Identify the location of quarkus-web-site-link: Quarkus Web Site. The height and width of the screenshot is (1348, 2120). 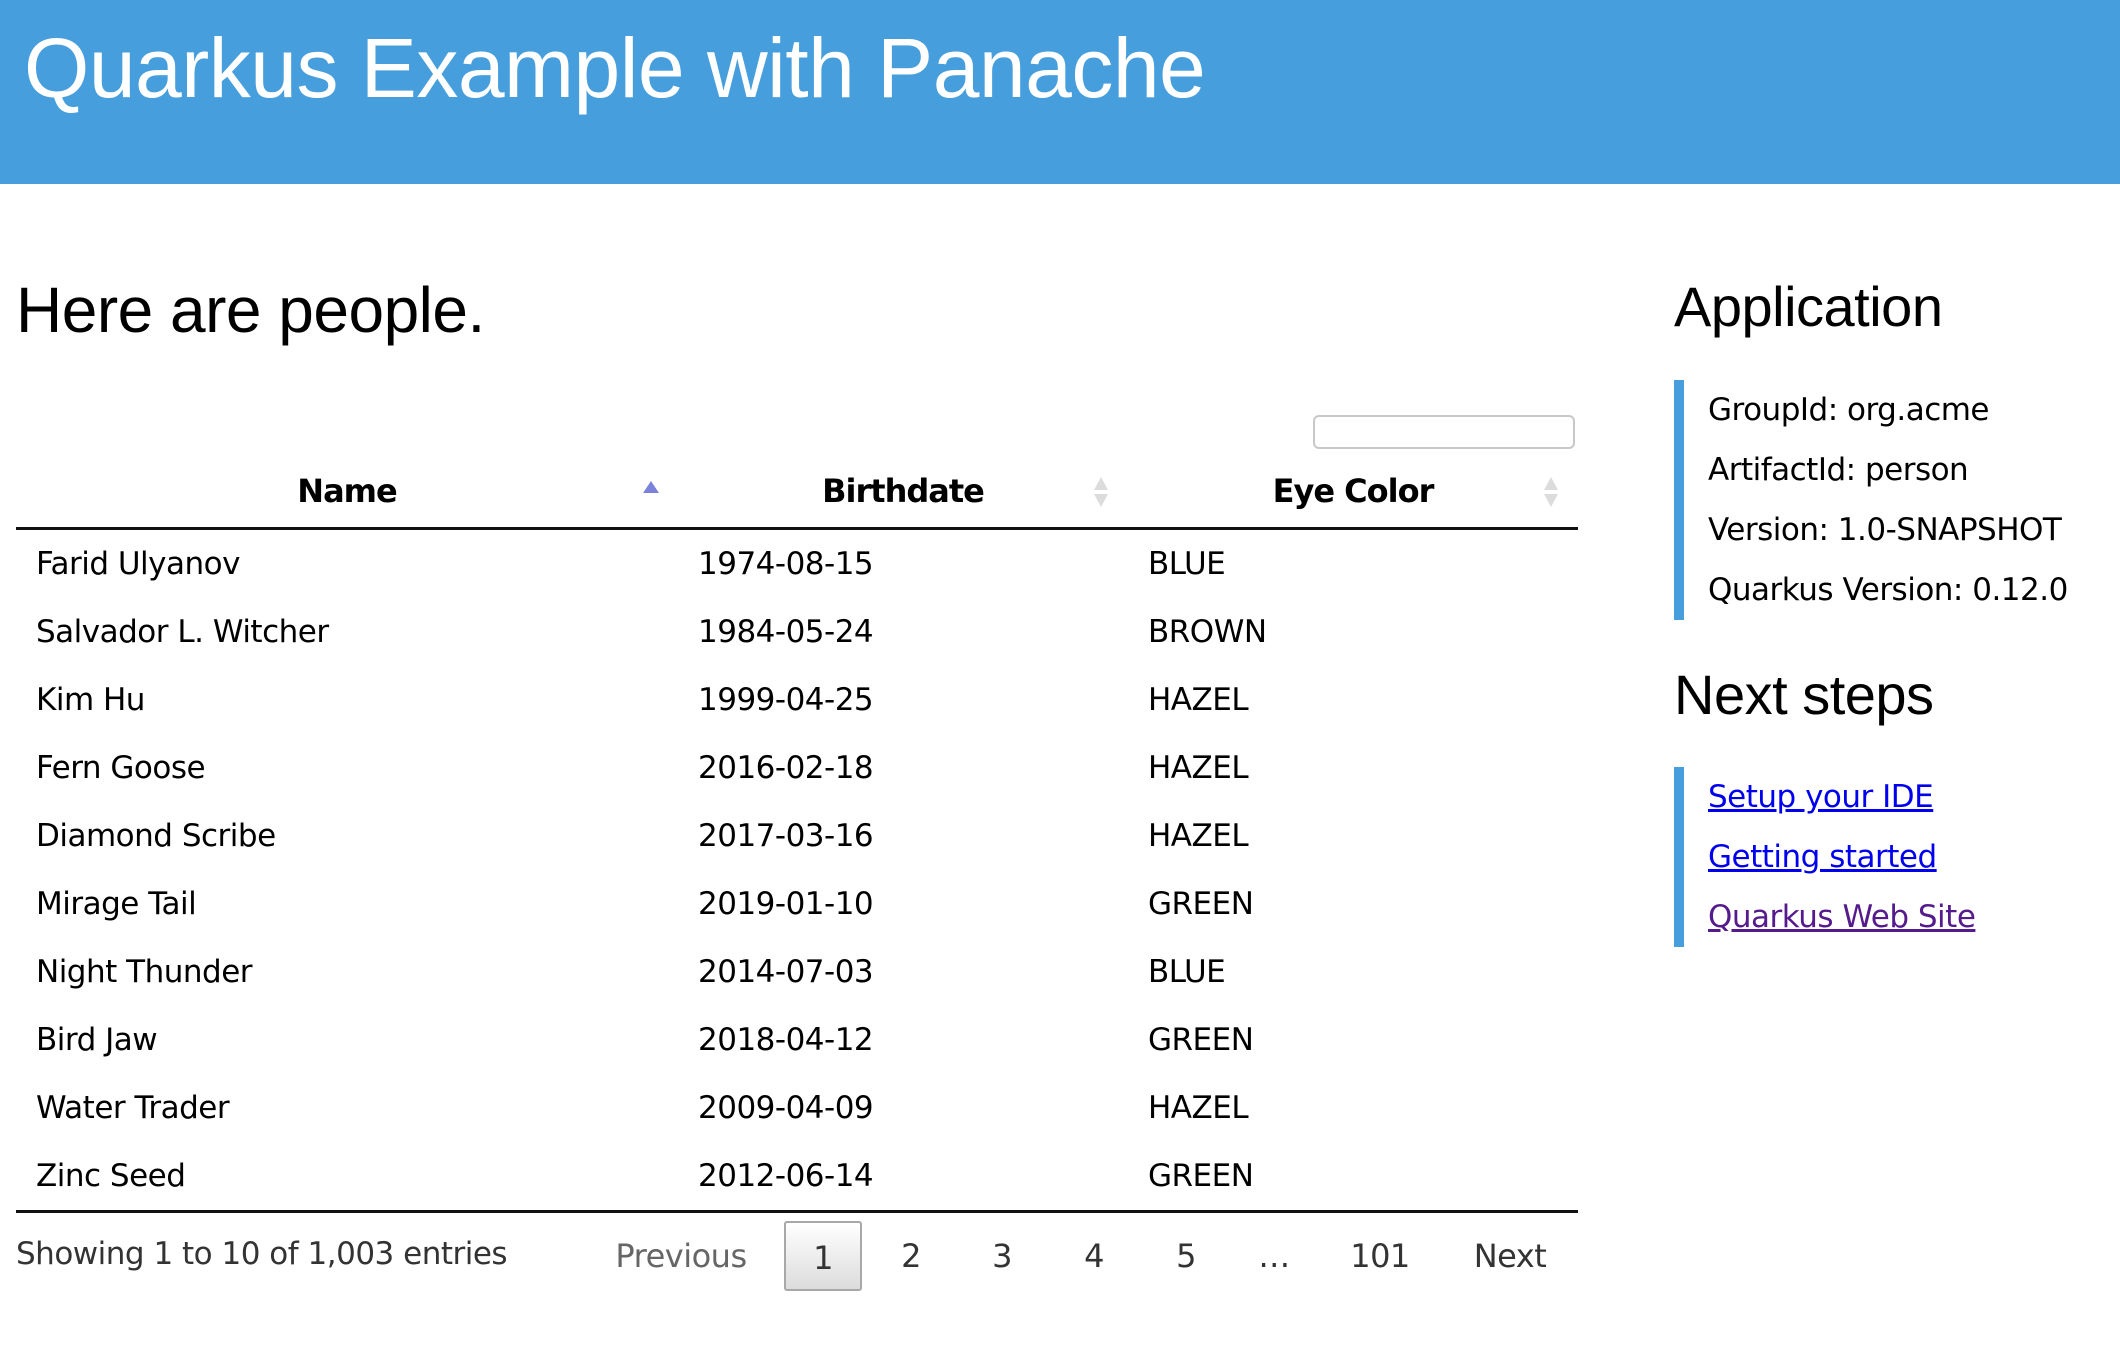
(1842, 917).